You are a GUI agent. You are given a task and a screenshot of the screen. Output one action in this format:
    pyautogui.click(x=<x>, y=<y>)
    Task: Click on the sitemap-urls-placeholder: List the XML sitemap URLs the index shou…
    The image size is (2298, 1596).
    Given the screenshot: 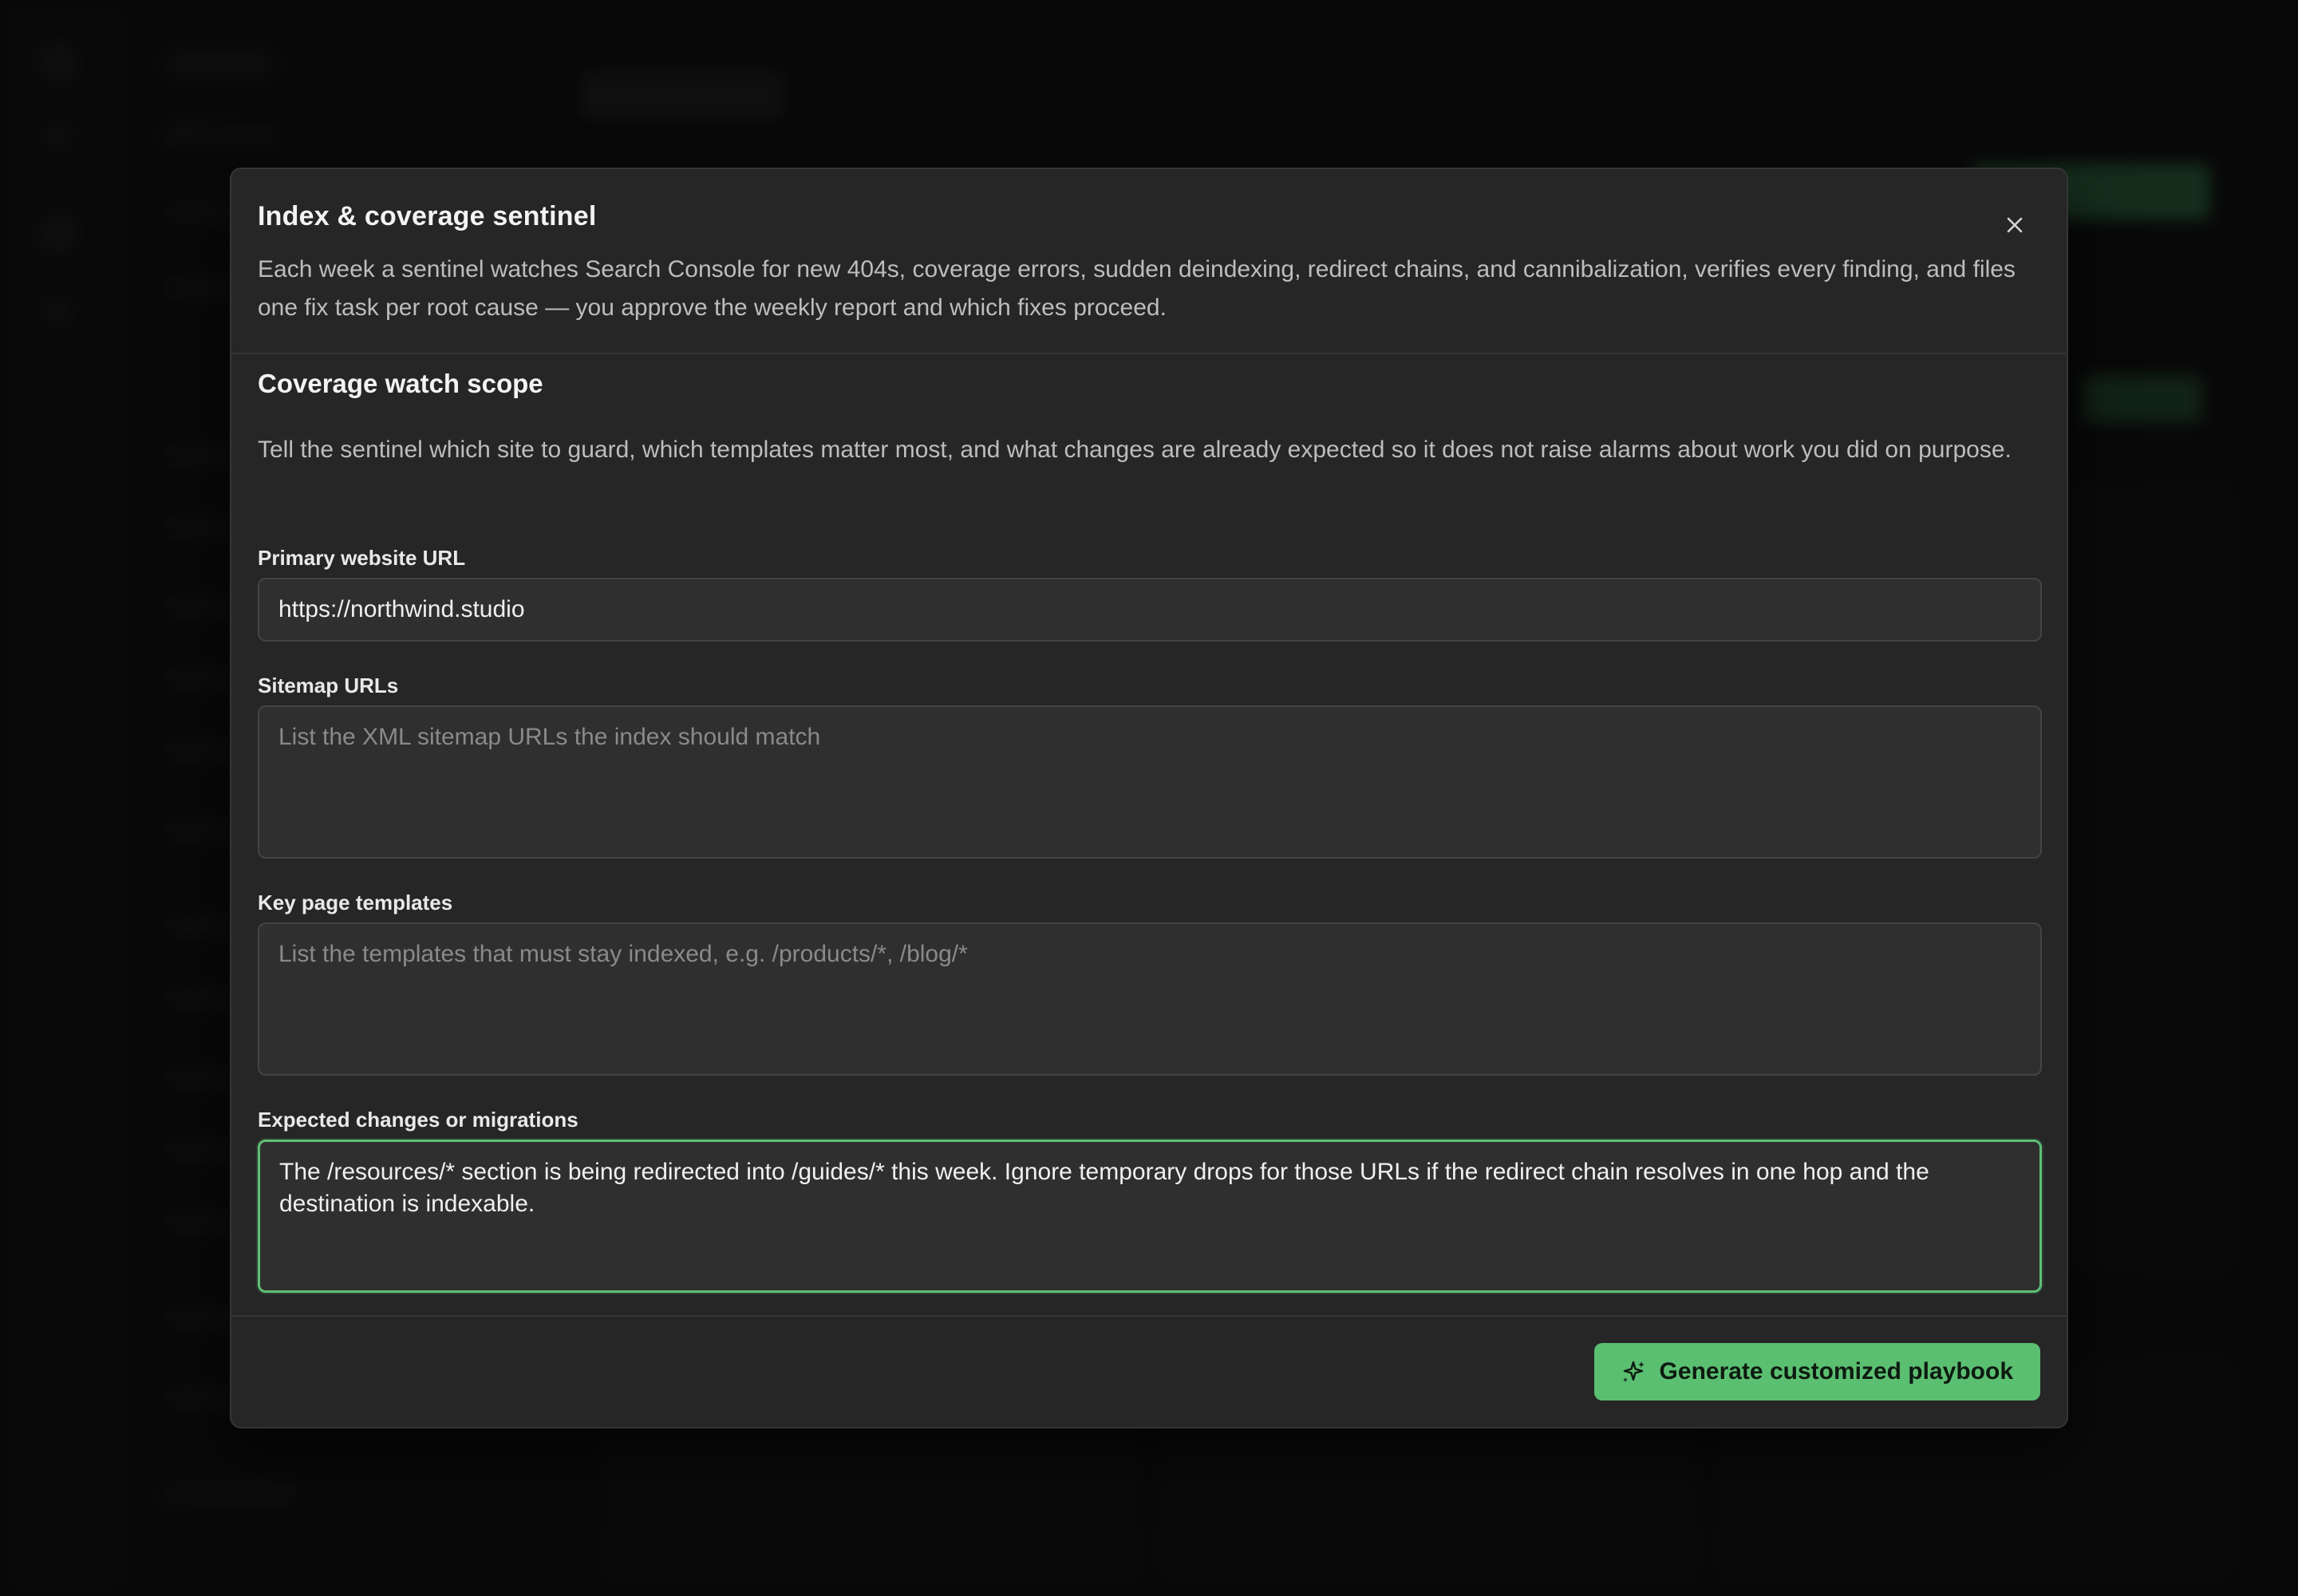 What is the action you would take?
    pyautogui.click(x=550, y=737)
    